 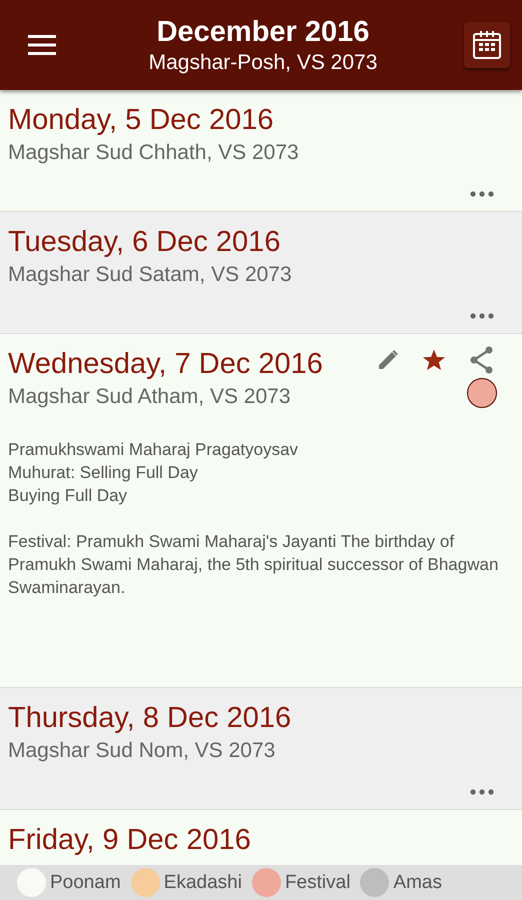 I want to click on day-card: Monday, 5 Dec 2016 Magshar Sud Chhath, VS 2073, so click(x=261, y=151).